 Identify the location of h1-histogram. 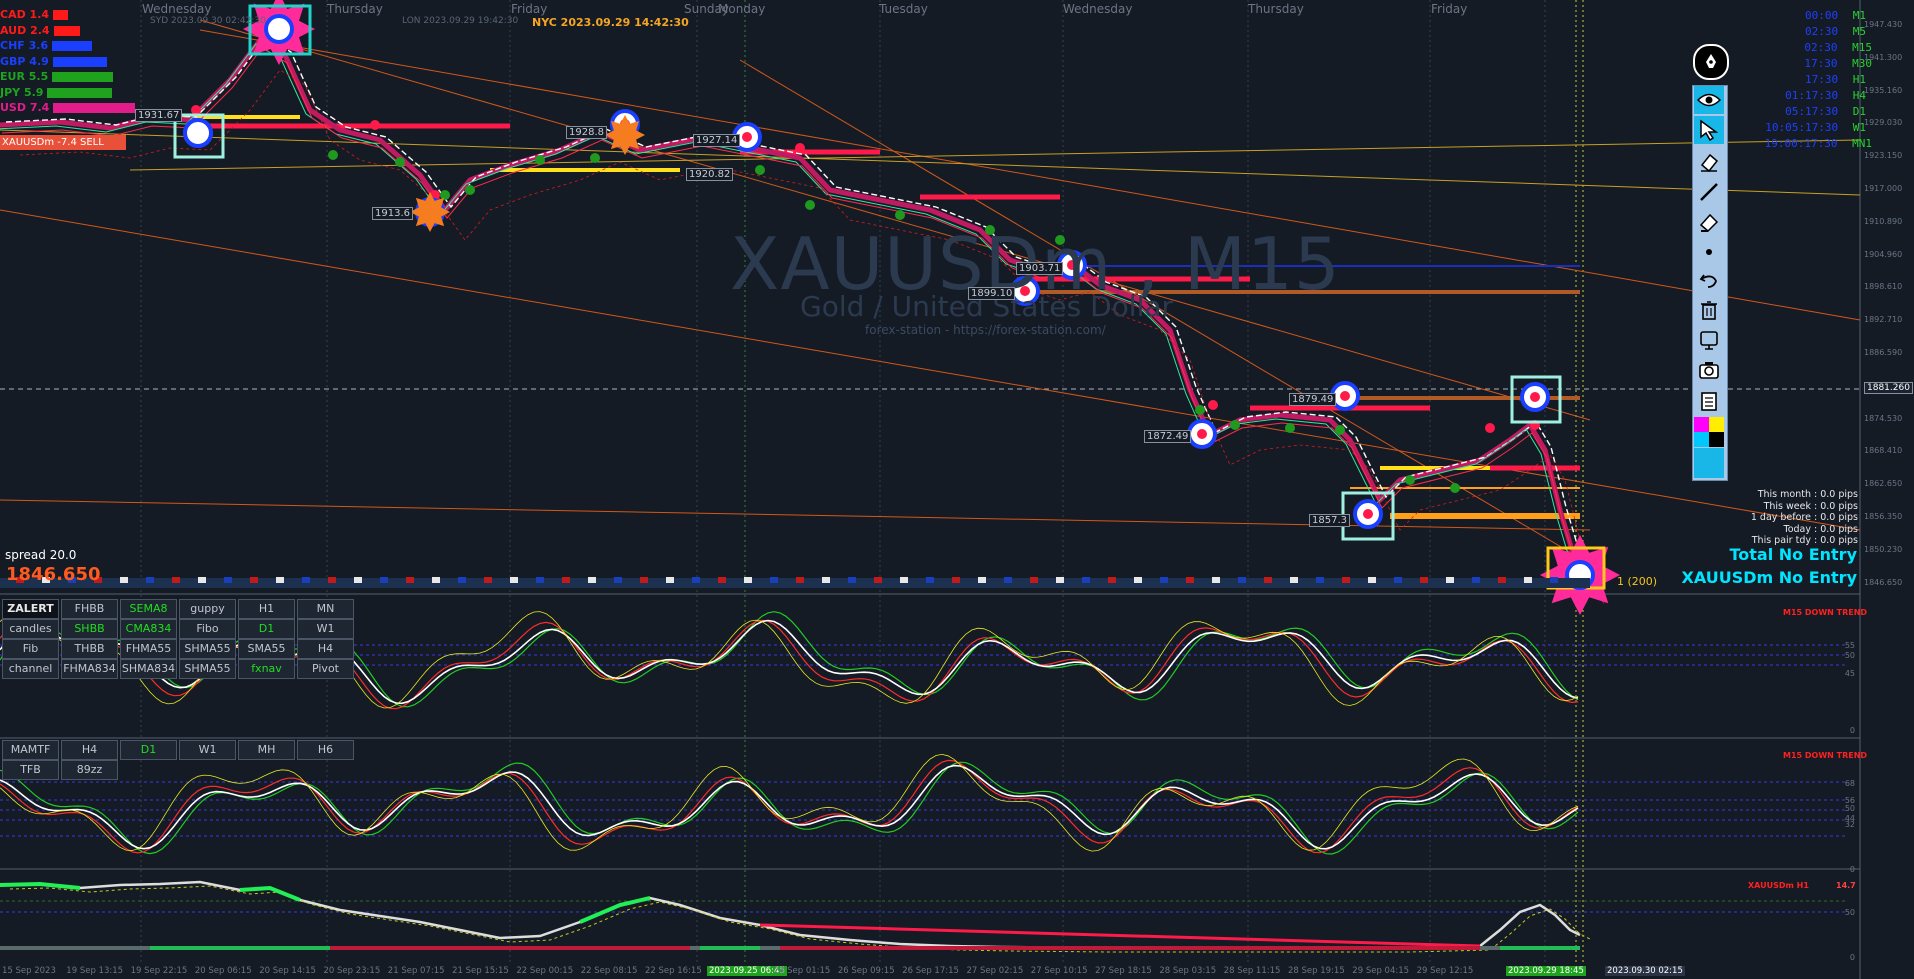
(1540, 948).